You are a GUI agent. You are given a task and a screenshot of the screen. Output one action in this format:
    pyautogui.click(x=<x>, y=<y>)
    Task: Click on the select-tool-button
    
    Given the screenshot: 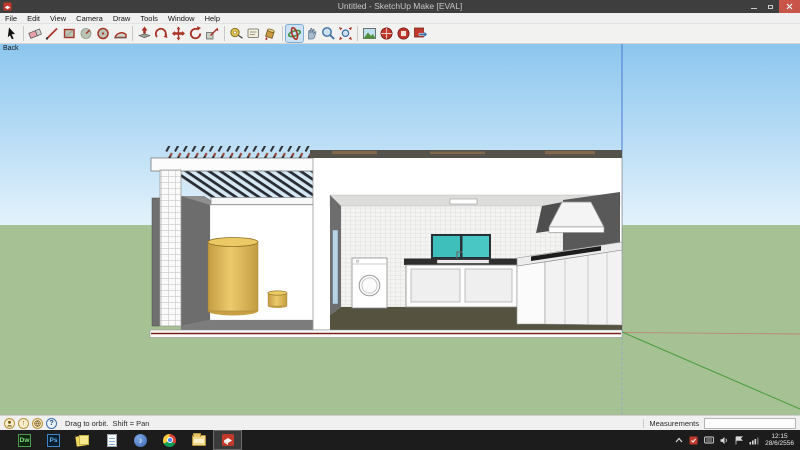 What is the action you would take?
    pyautogui.click(x=11, y=33)
    